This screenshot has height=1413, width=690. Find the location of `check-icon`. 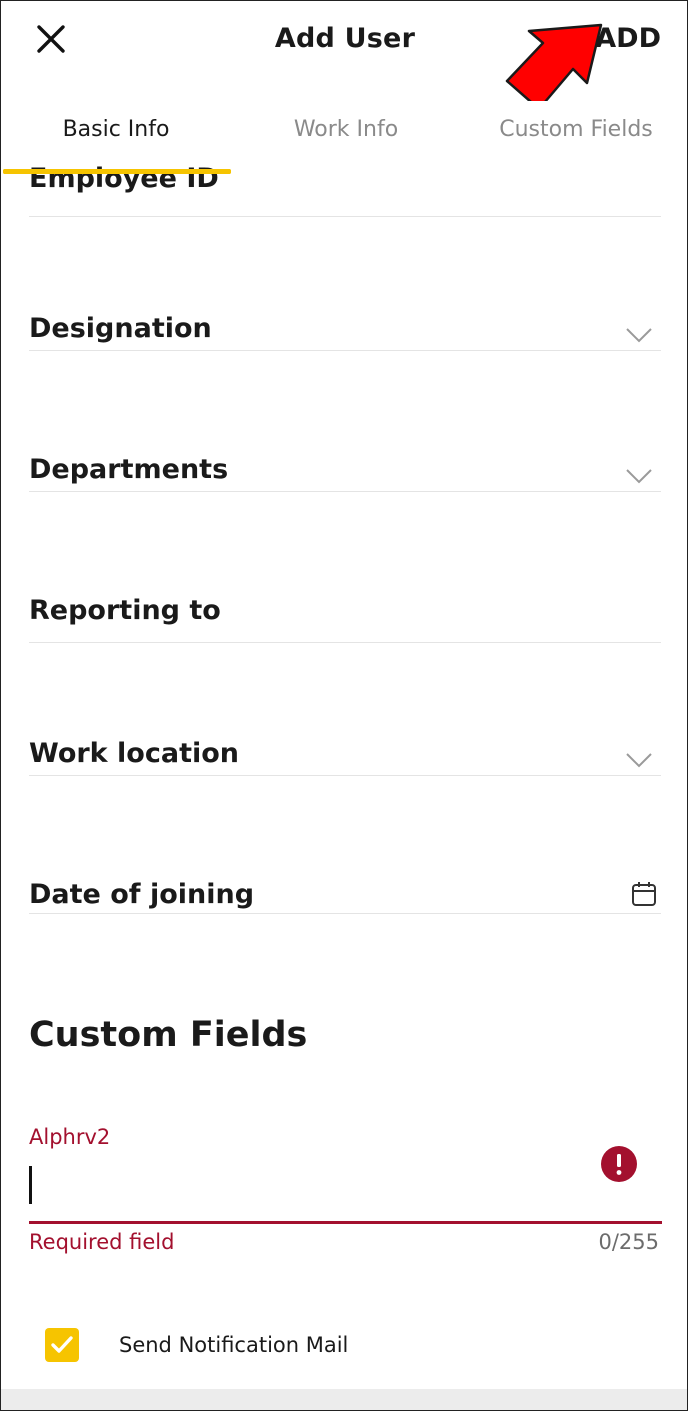

check-icon is located at coordinates (62, 1344).